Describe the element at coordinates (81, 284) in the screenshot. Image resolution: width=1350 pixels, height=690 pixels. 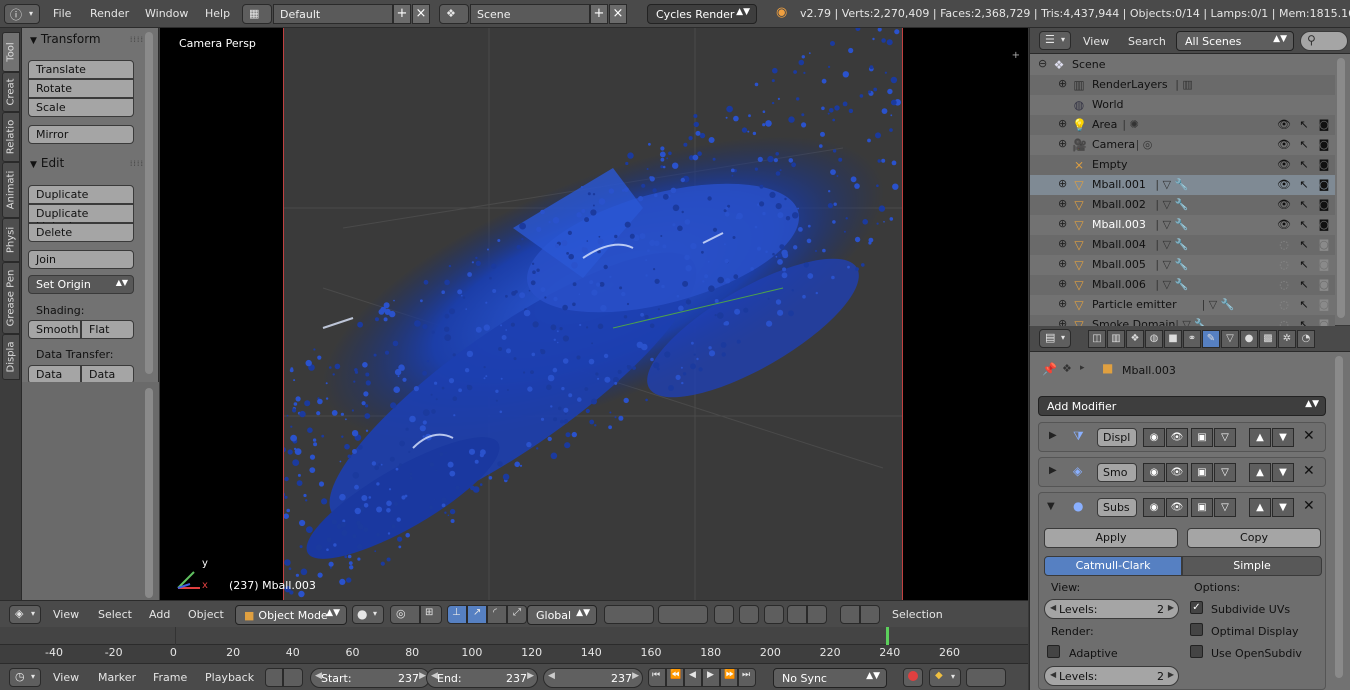
I see `set-origin-dropdown: Set Origin ▲▼` at that location.